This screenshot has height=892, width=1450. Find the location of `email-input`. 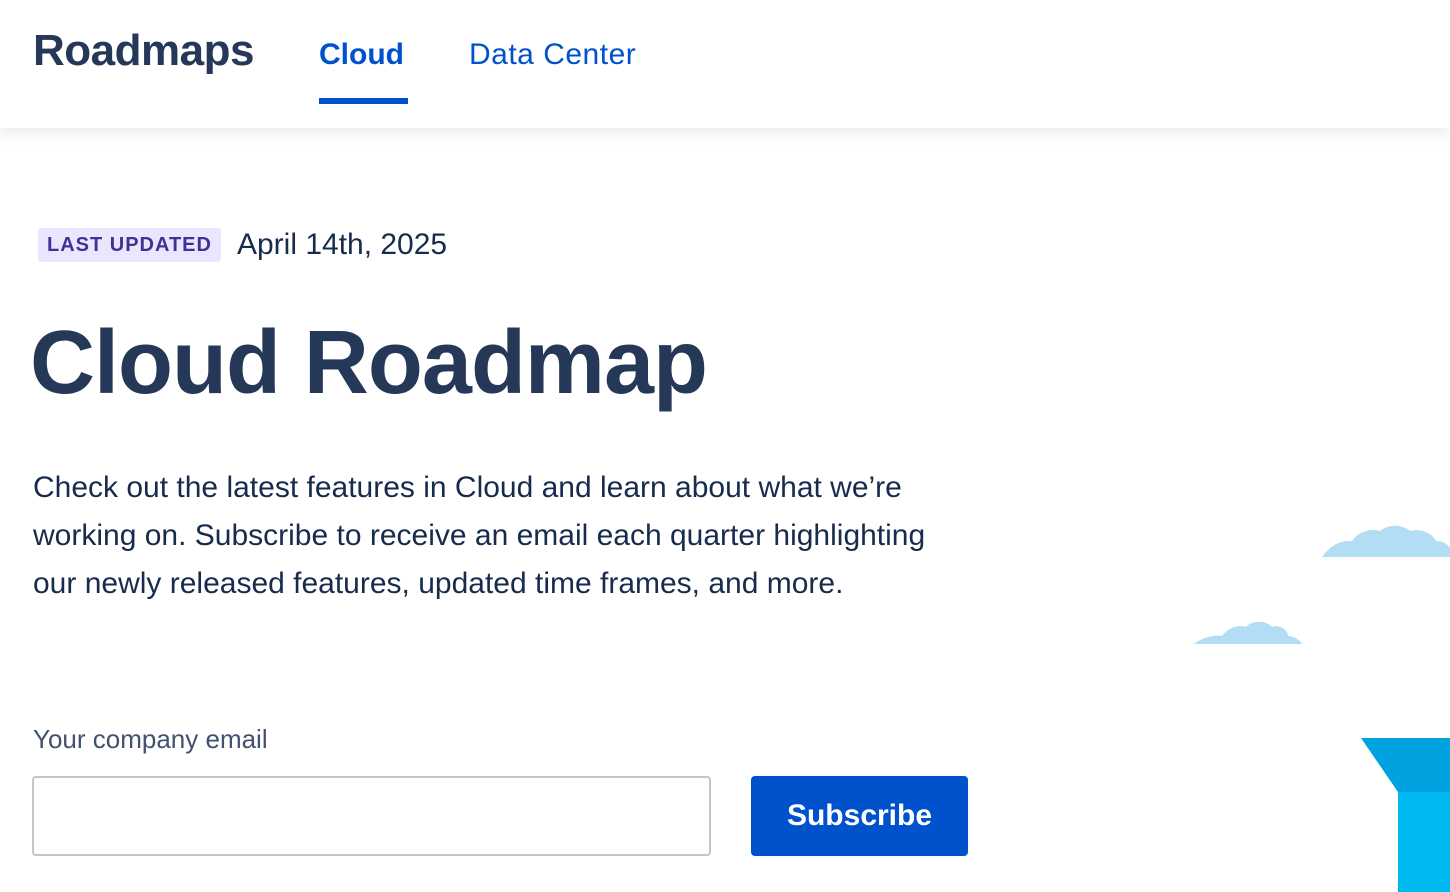

email-input is located at coordinates (371, 816).